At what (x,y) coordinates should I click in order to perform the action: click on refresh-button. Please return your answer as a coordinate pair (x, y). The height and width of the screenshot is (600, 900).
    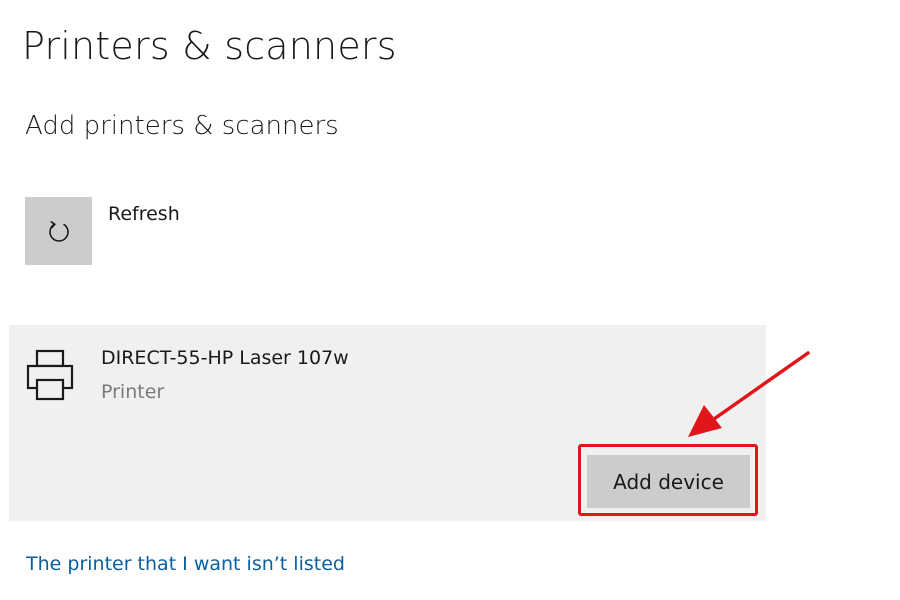
    Looking at the image, I should click on (58, 231).